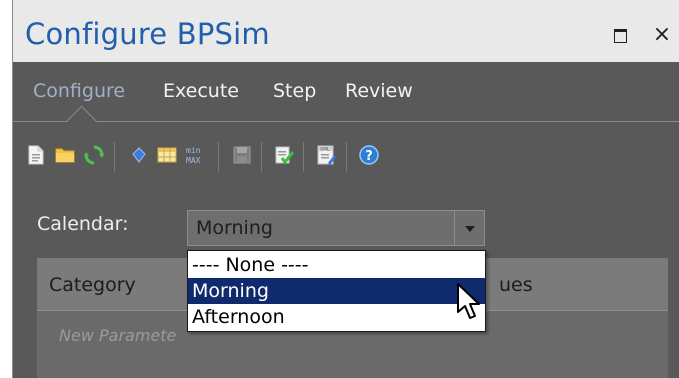 This screenshot has height=378, width=679. I want to click on svg-text: XML, so click(325, 150).